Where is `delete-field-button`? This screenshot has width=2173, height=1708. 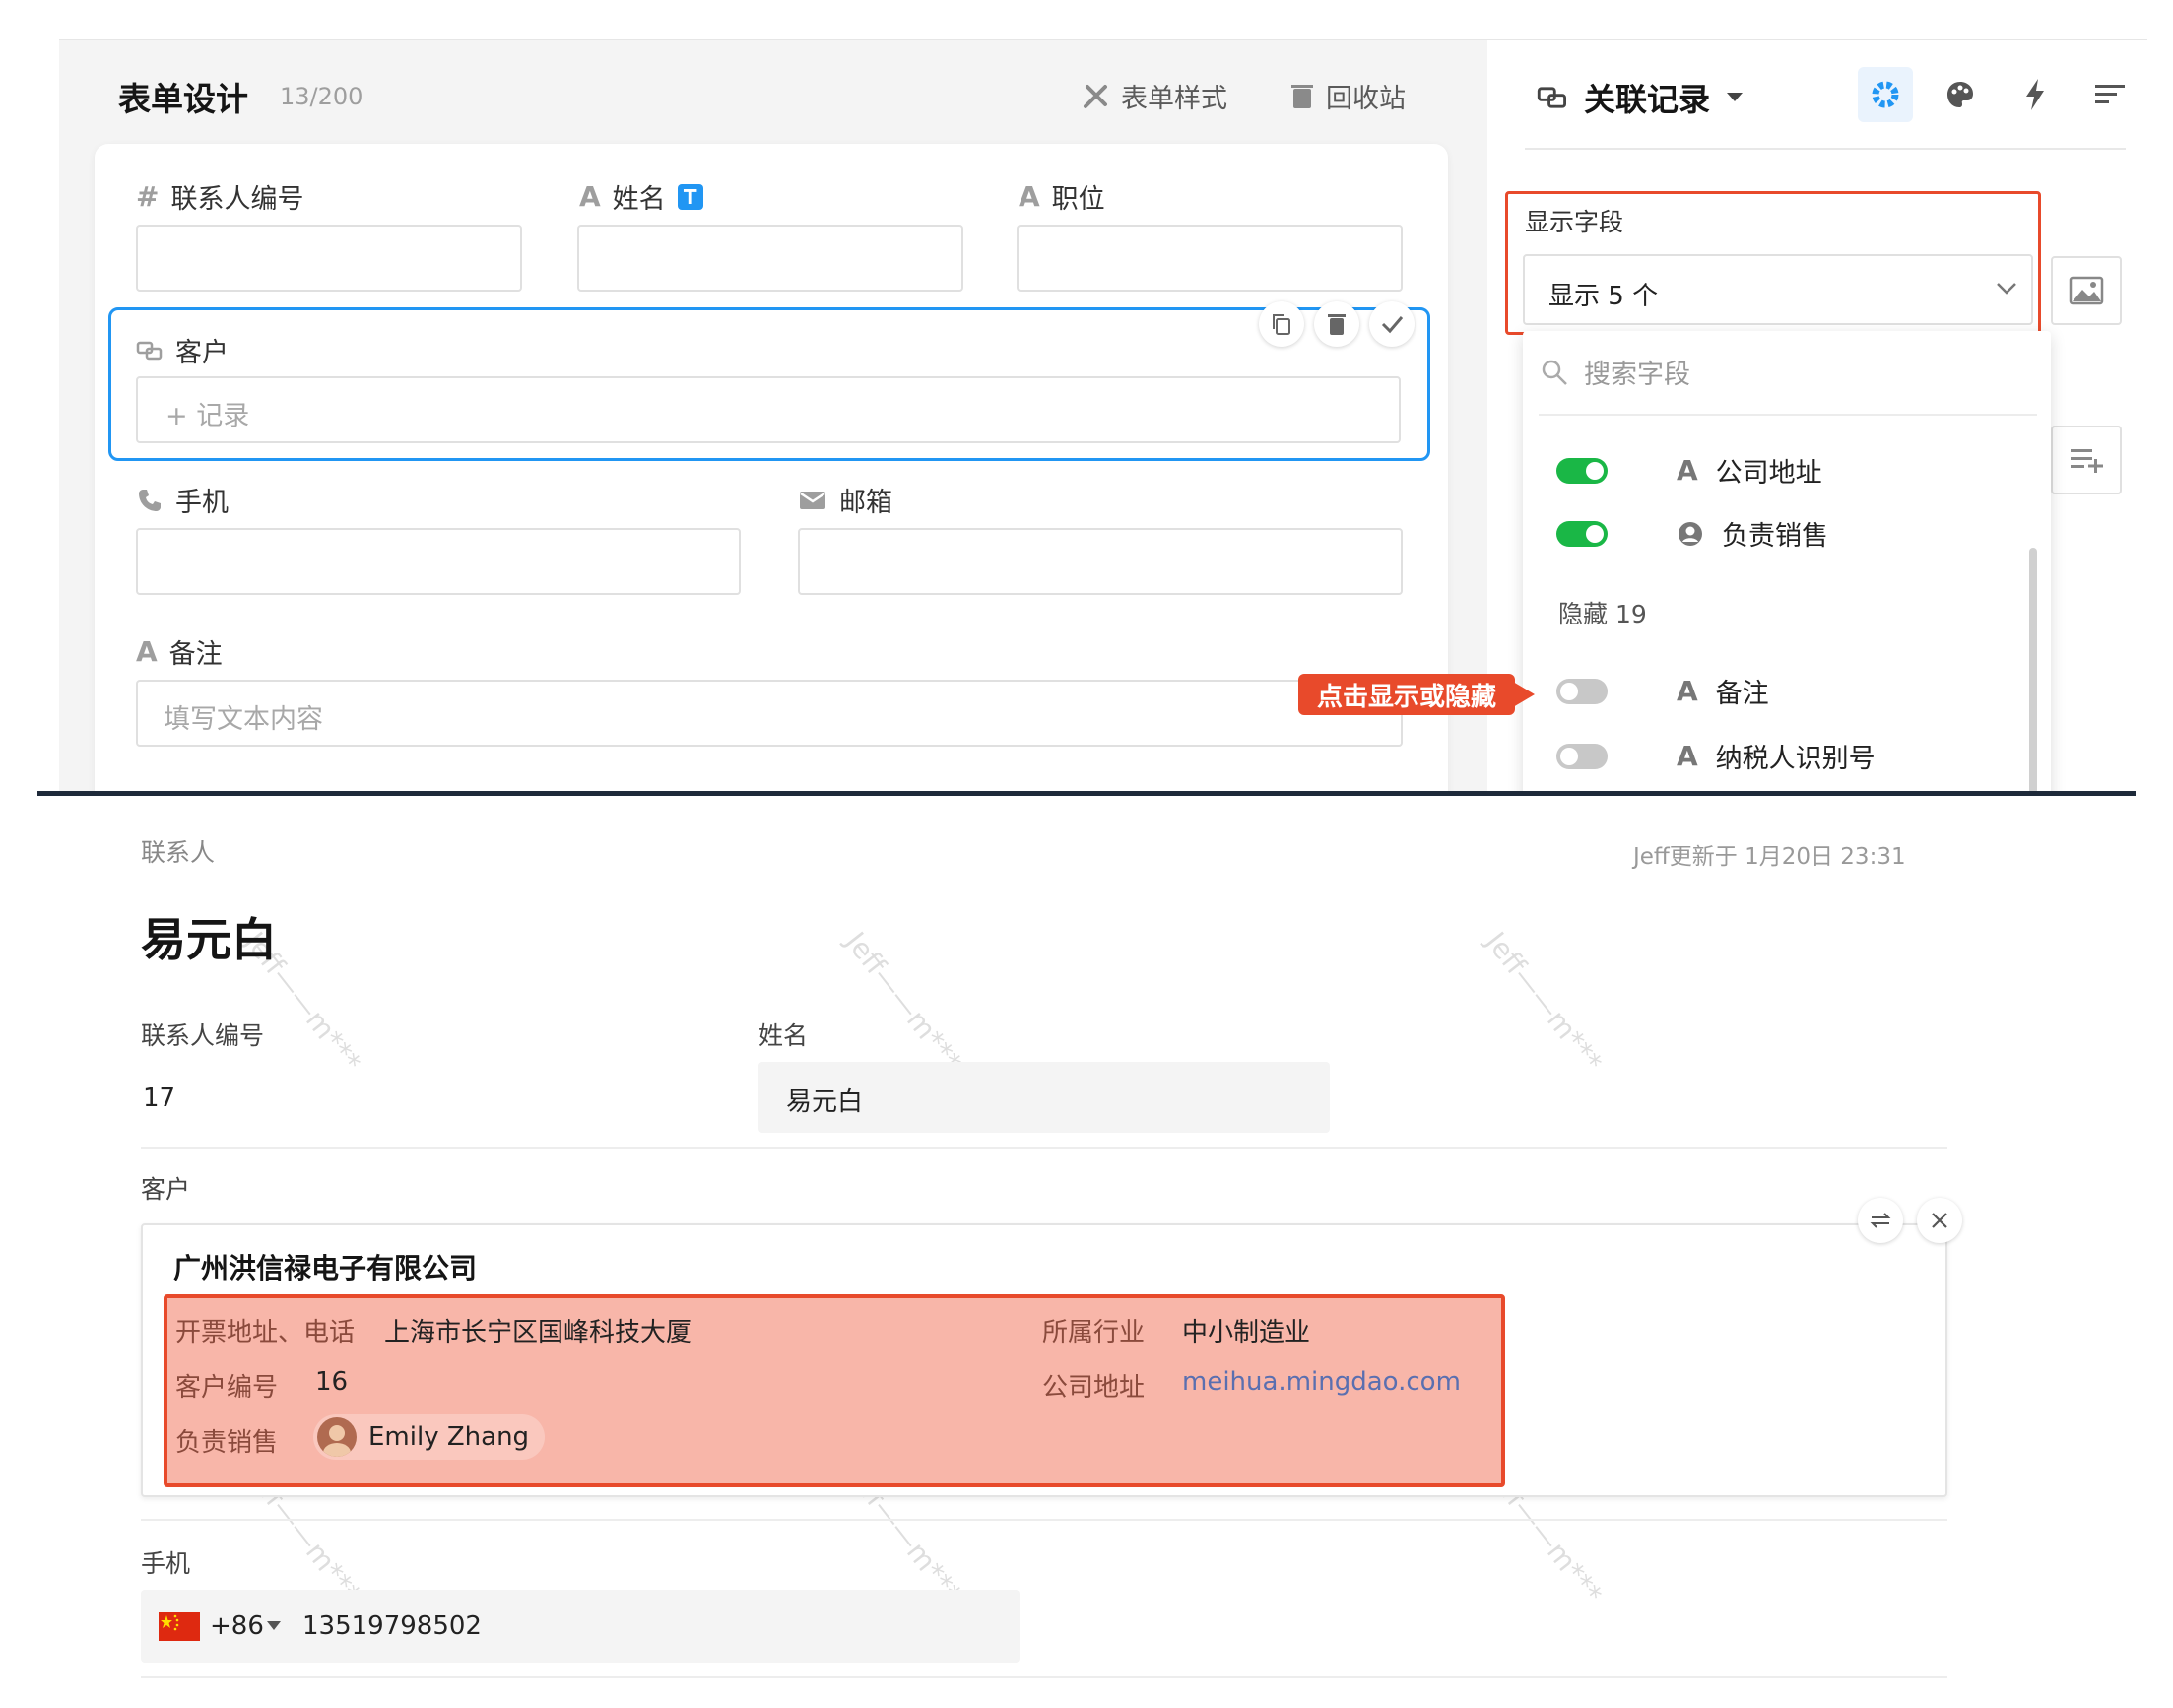
delete-field-button is located at coordinates (1336, 324).